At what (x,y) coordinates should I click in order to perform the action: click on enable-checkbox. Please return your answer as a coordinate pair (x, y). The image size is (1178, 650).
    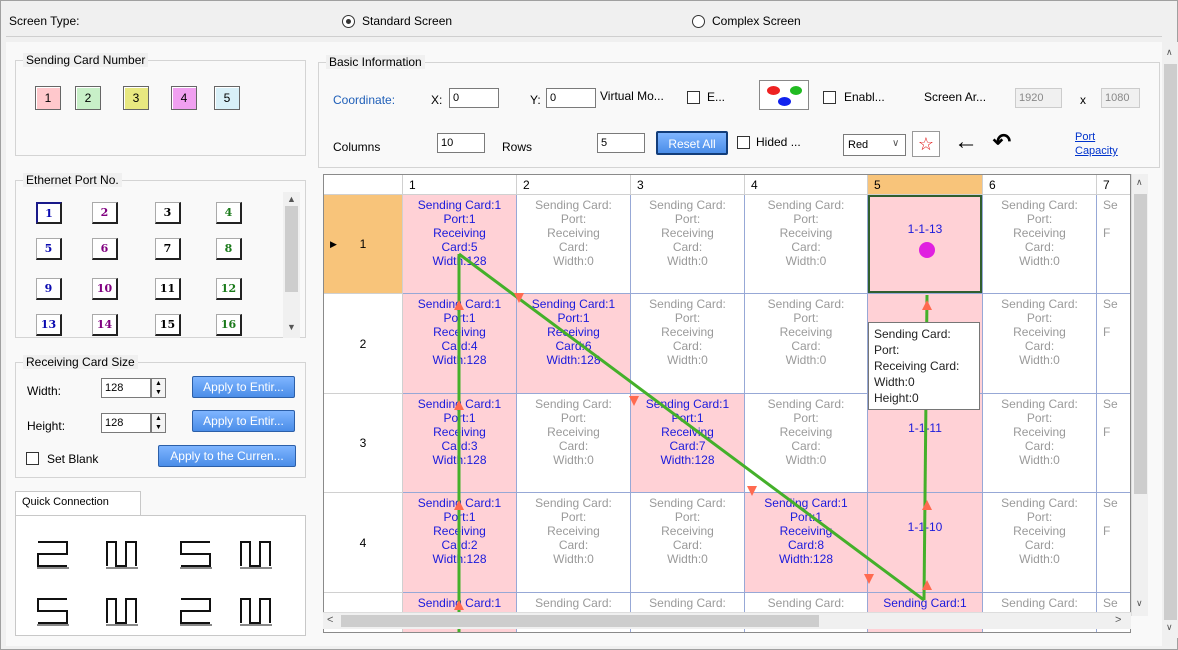
    Looking at the image, I should click on (829, 97).